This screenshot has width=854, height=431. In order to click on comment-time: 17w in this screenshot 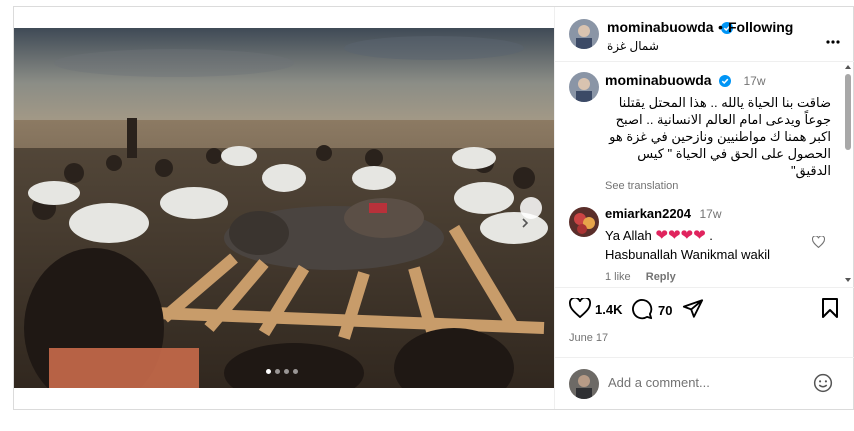, I will do `click(710, 214)`.